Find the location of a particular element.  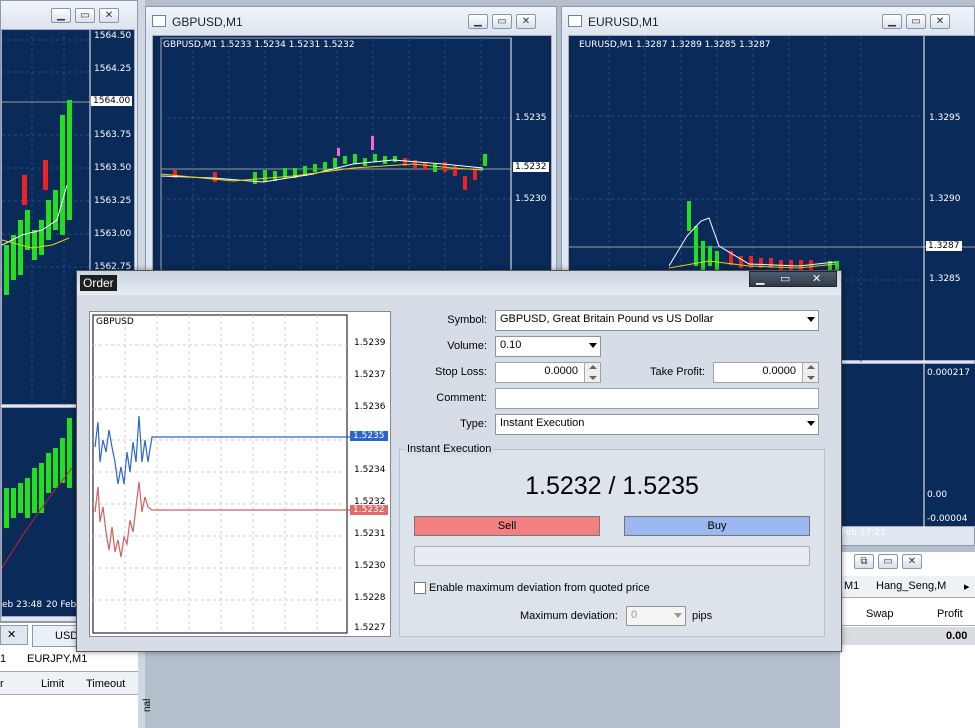

window-title: GBPUSD,M1 is located at coordinates (207, 22).